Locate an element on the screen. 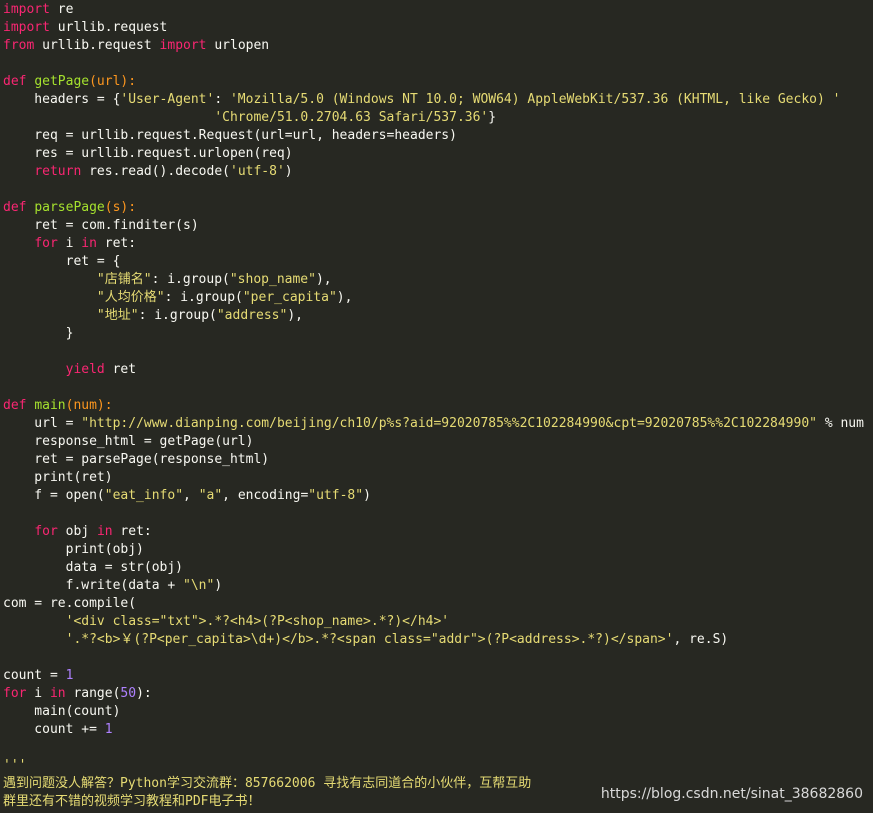 The width and height of the screenshot is (873, 813). code-line: ret = com.finditer(s) is located at coordinates (101, 226).